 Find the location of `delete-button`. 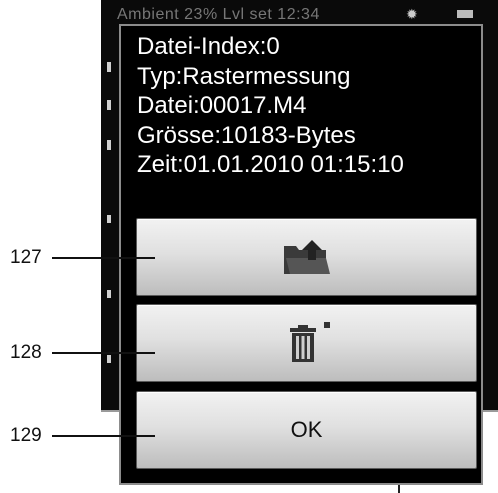

delete-button is located at coordinates (306, 343).